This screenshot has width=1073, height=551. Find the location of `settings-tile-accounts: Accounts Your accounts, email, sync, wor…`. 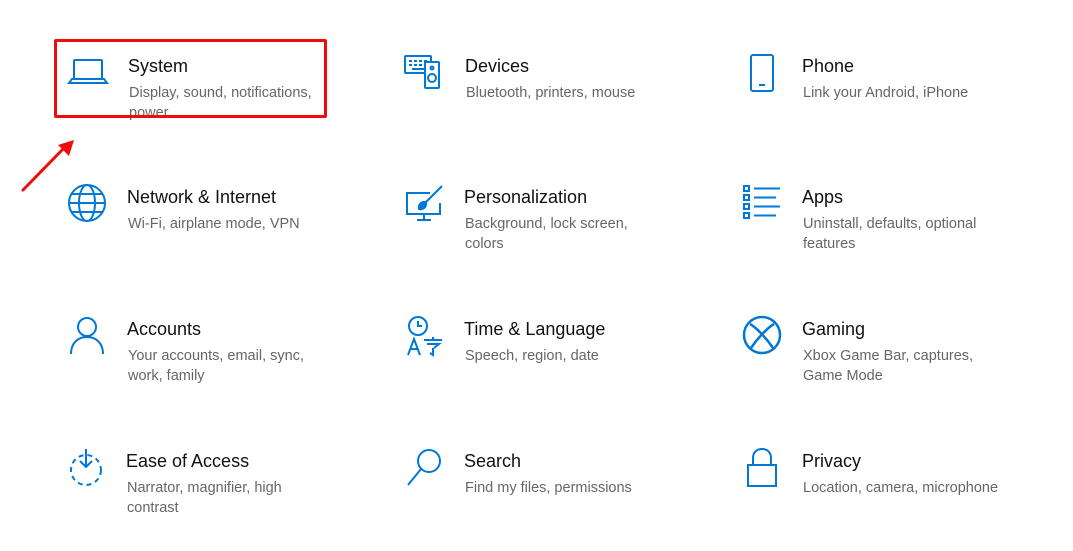

settings-tile-accounts: Accounts Your accounts, email, sync, wor… is located at coordinates (200, 350).